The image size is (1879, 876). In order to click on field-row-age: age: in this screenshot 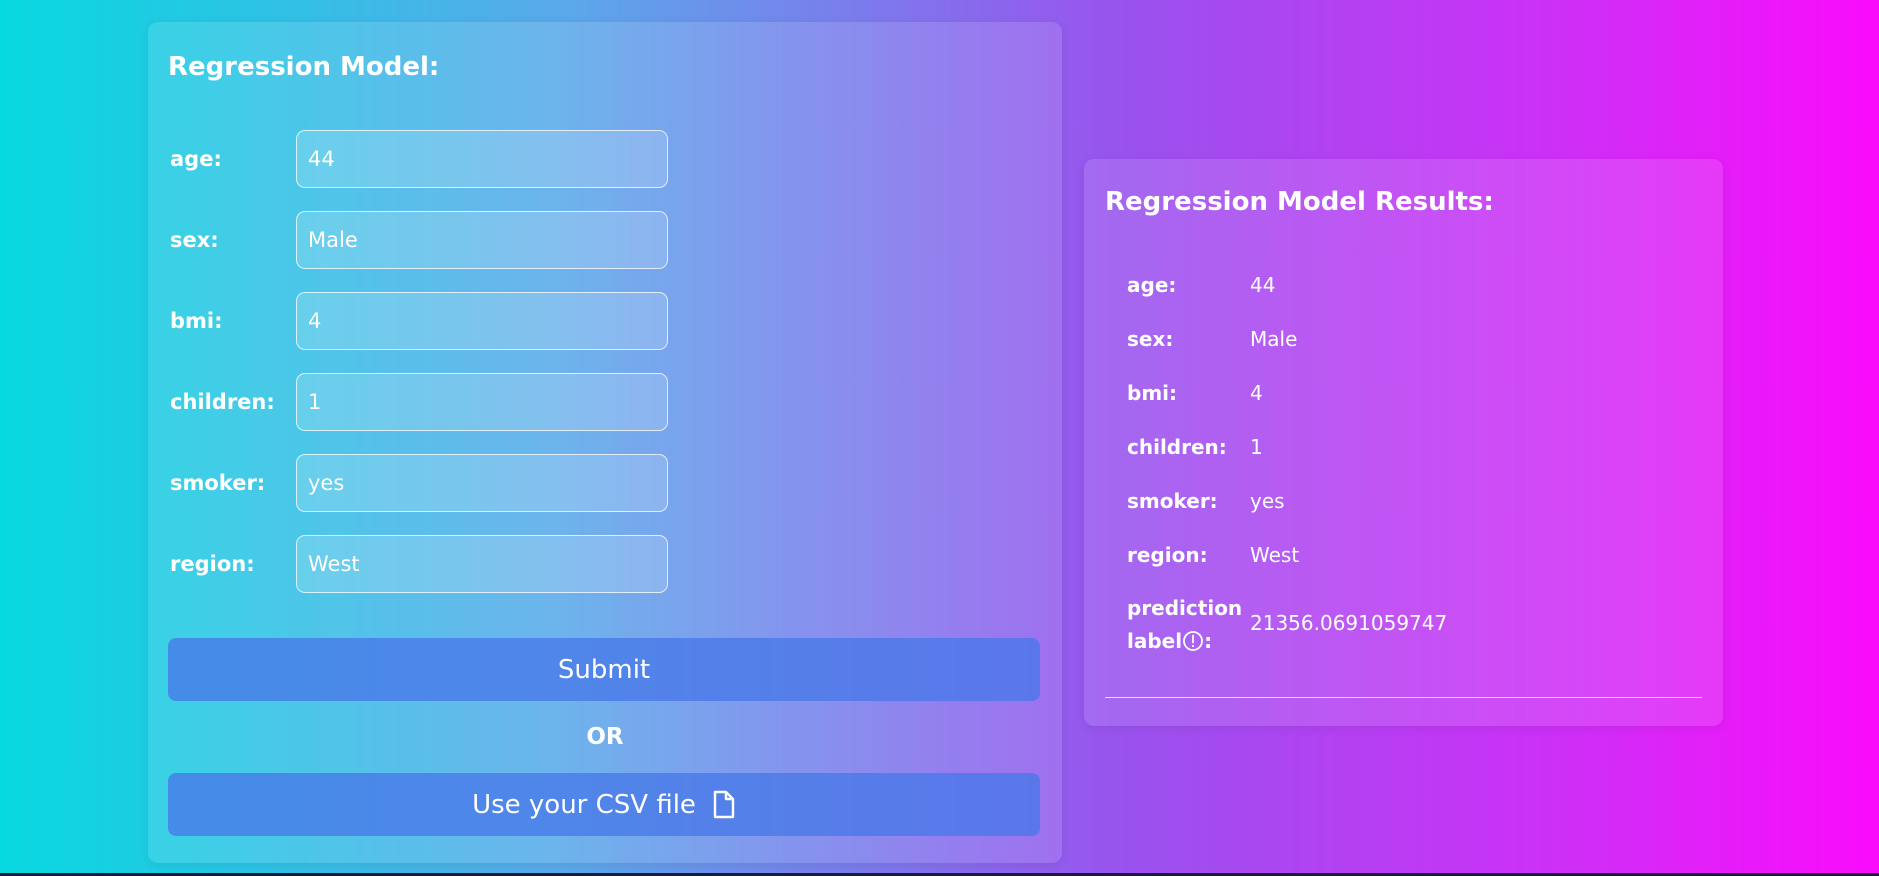, I will do `click(419, 159)`.